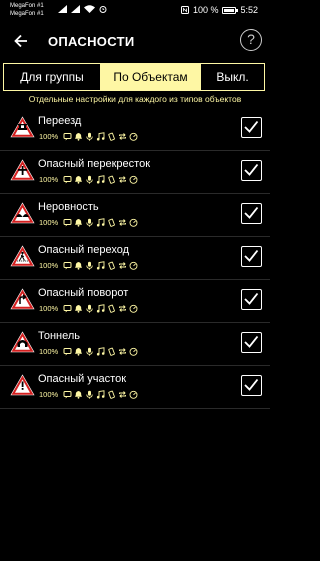  I want to click on uneven-road-sign-icon, so click(22, 213).